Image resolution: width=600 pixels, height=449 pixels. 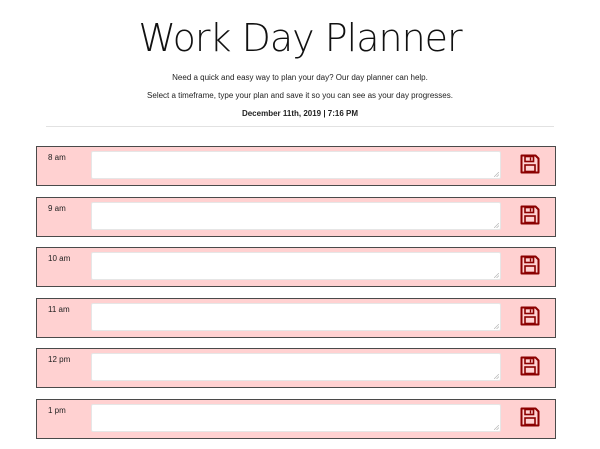 What do you see at coordinates (300, 126) in the screenshot?
I see `header-divider` at bounding box center [300, 126].